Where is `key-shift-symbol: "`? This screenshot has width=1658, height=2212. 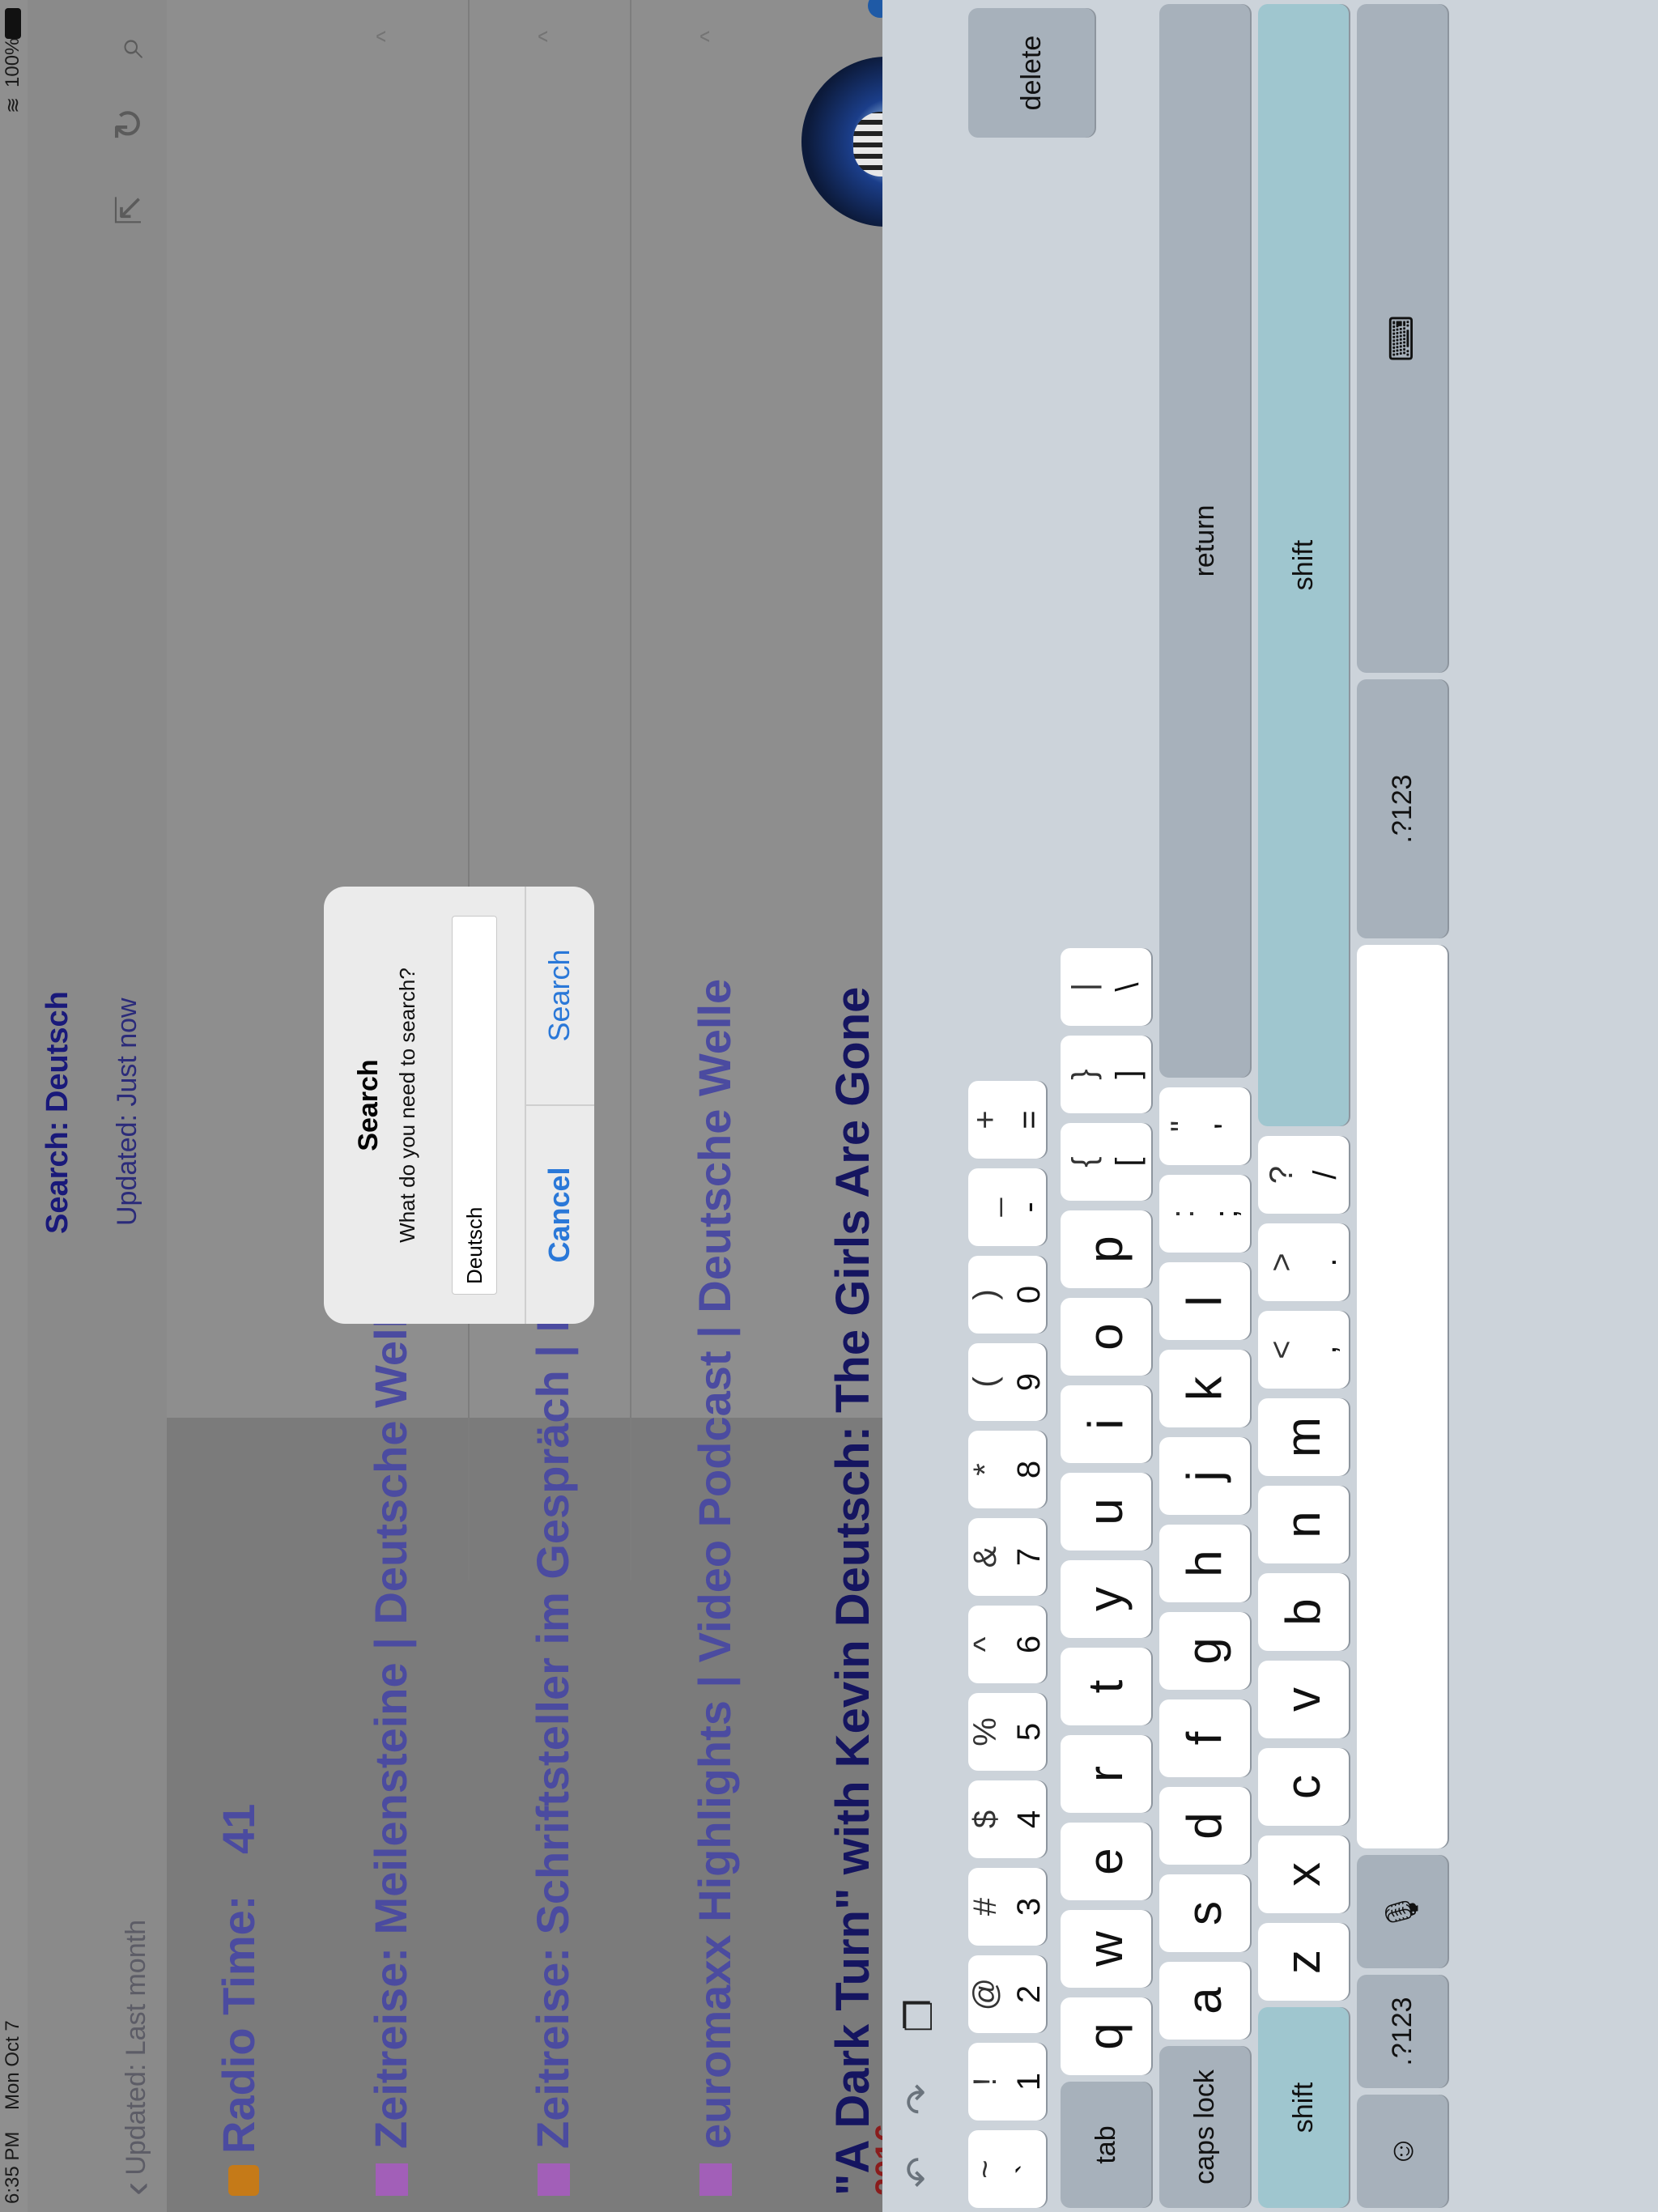
key-shift-symbol: " is located at coordinates (1183, 1127).